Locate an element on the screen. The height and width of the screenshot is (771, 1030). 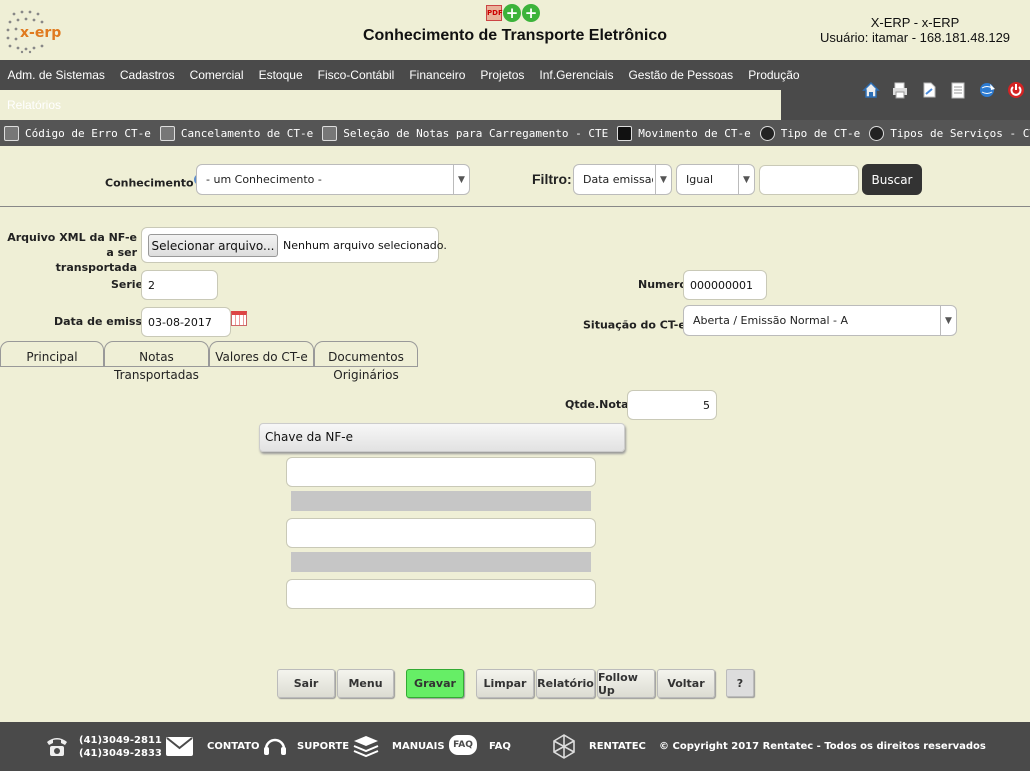
filter-search-input is located at coordinates (809, 180).